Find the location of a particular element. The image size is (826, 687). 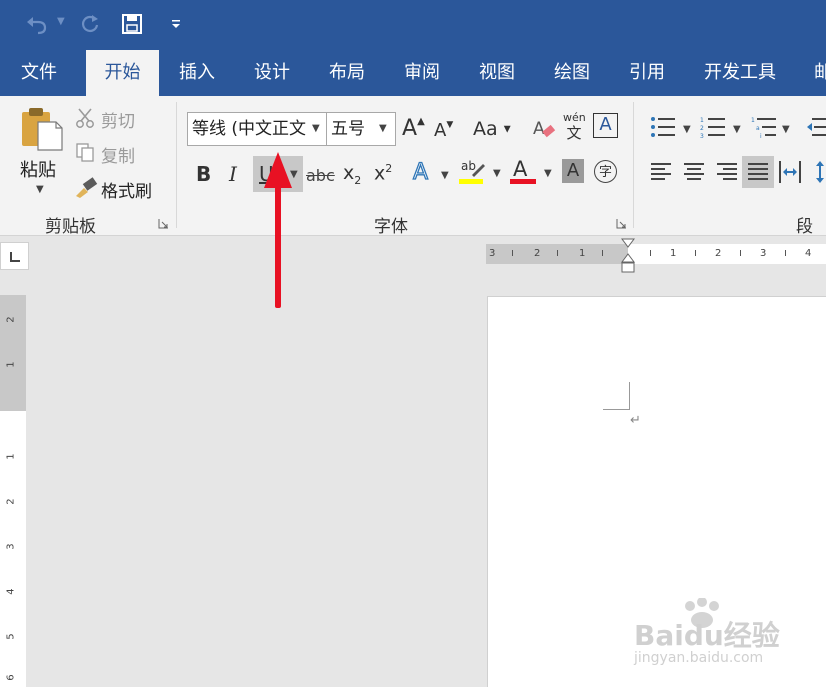

superscript-button: x2 is located at coordinates (383, 173).